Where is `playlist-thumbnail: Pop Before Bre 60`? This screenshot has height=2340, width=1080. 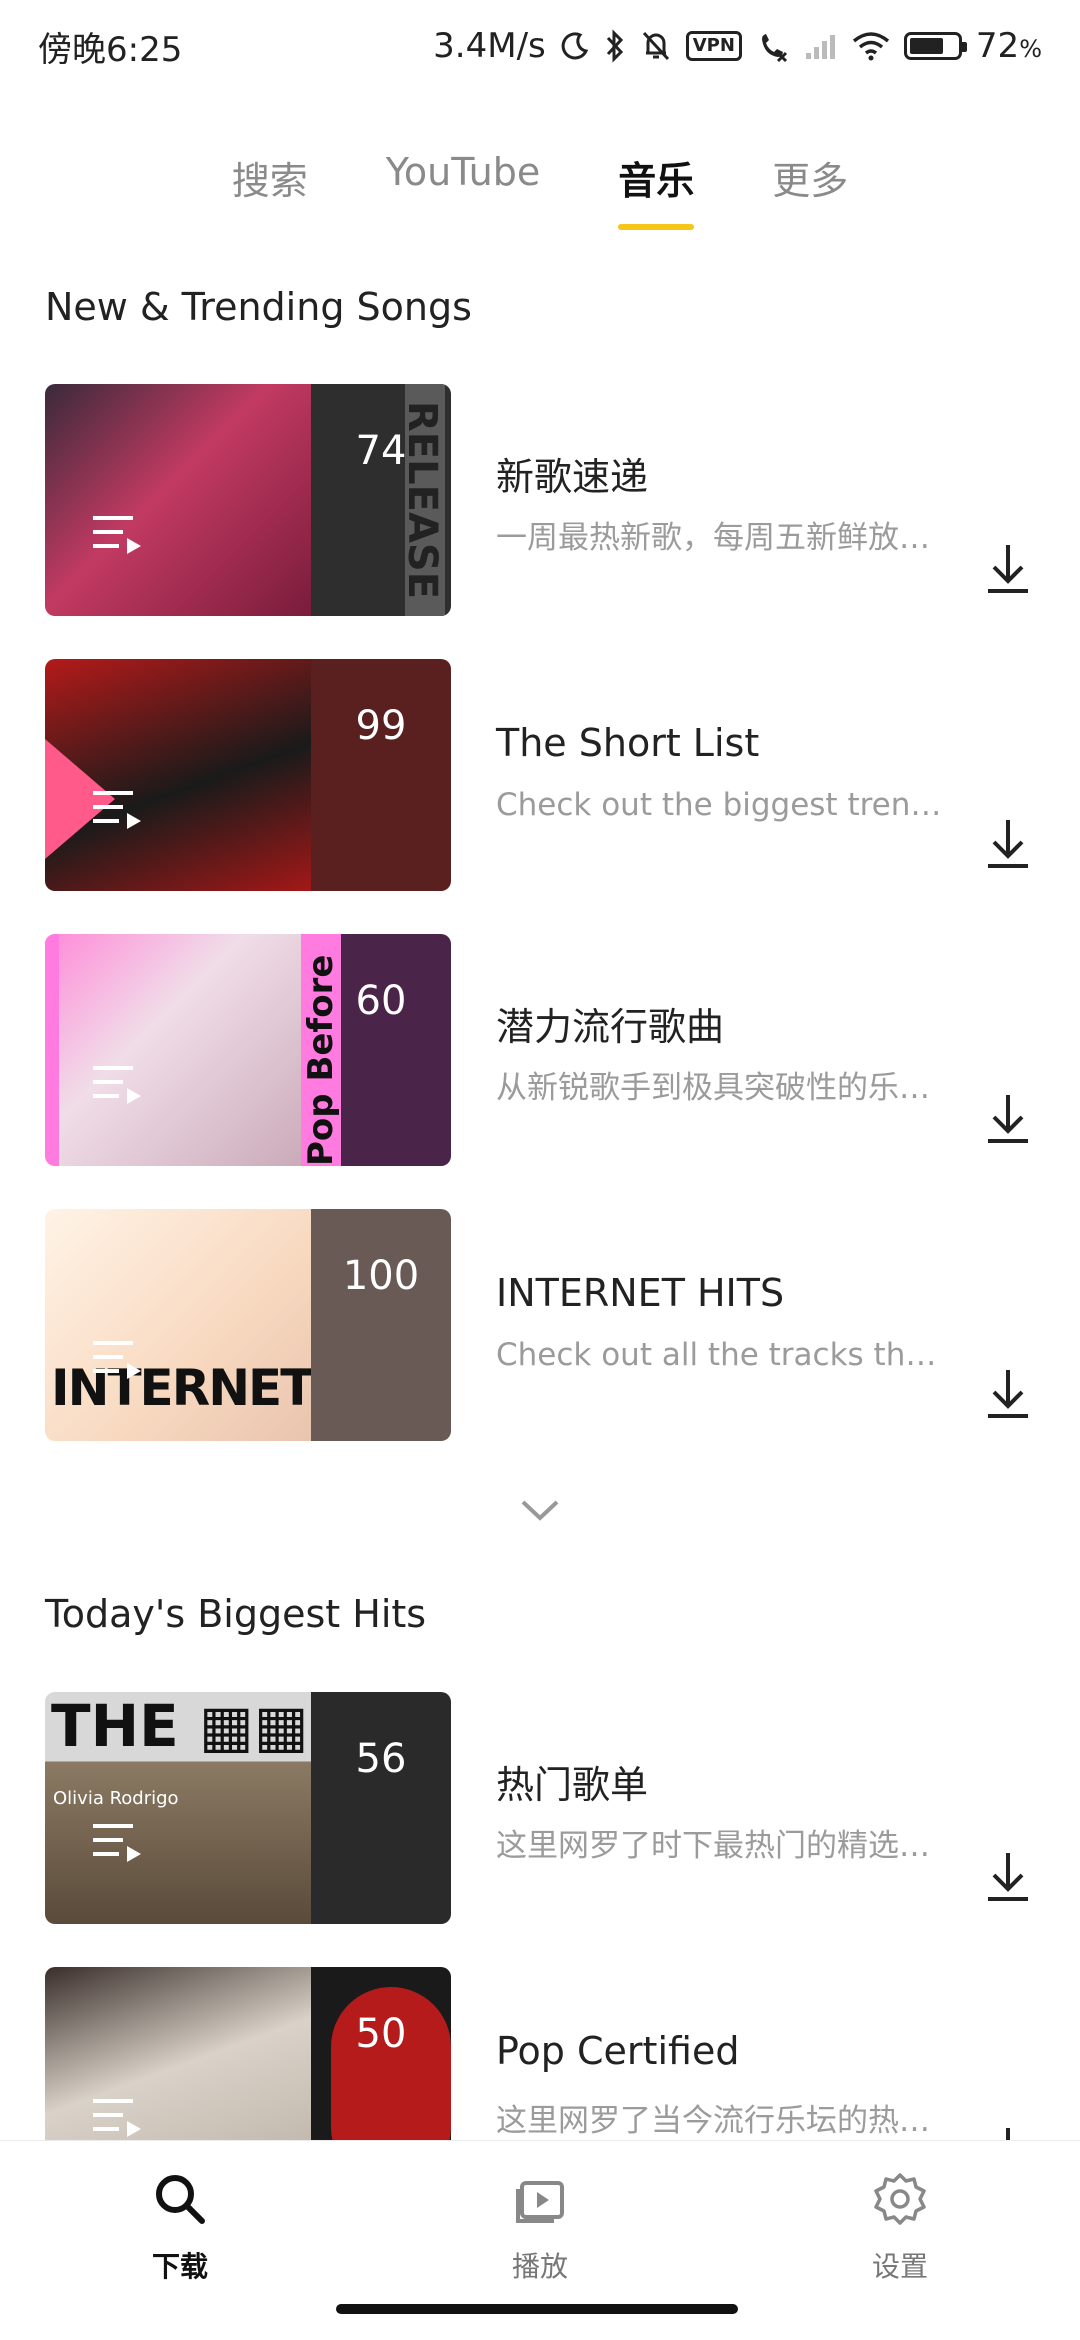
playlist-thumbnail: Pop Before Bre 60 is located at coordinates (248, 1050).